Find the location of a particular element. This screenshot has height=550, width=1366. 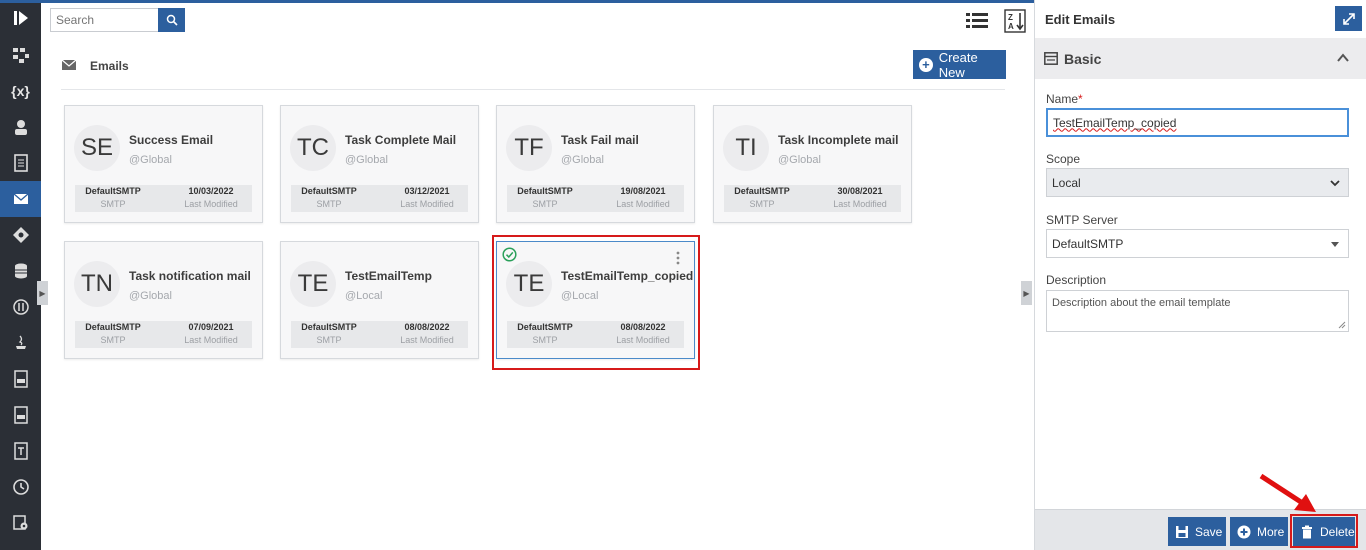

card-name: Task Fail mail is located at coordinates (600, 140).